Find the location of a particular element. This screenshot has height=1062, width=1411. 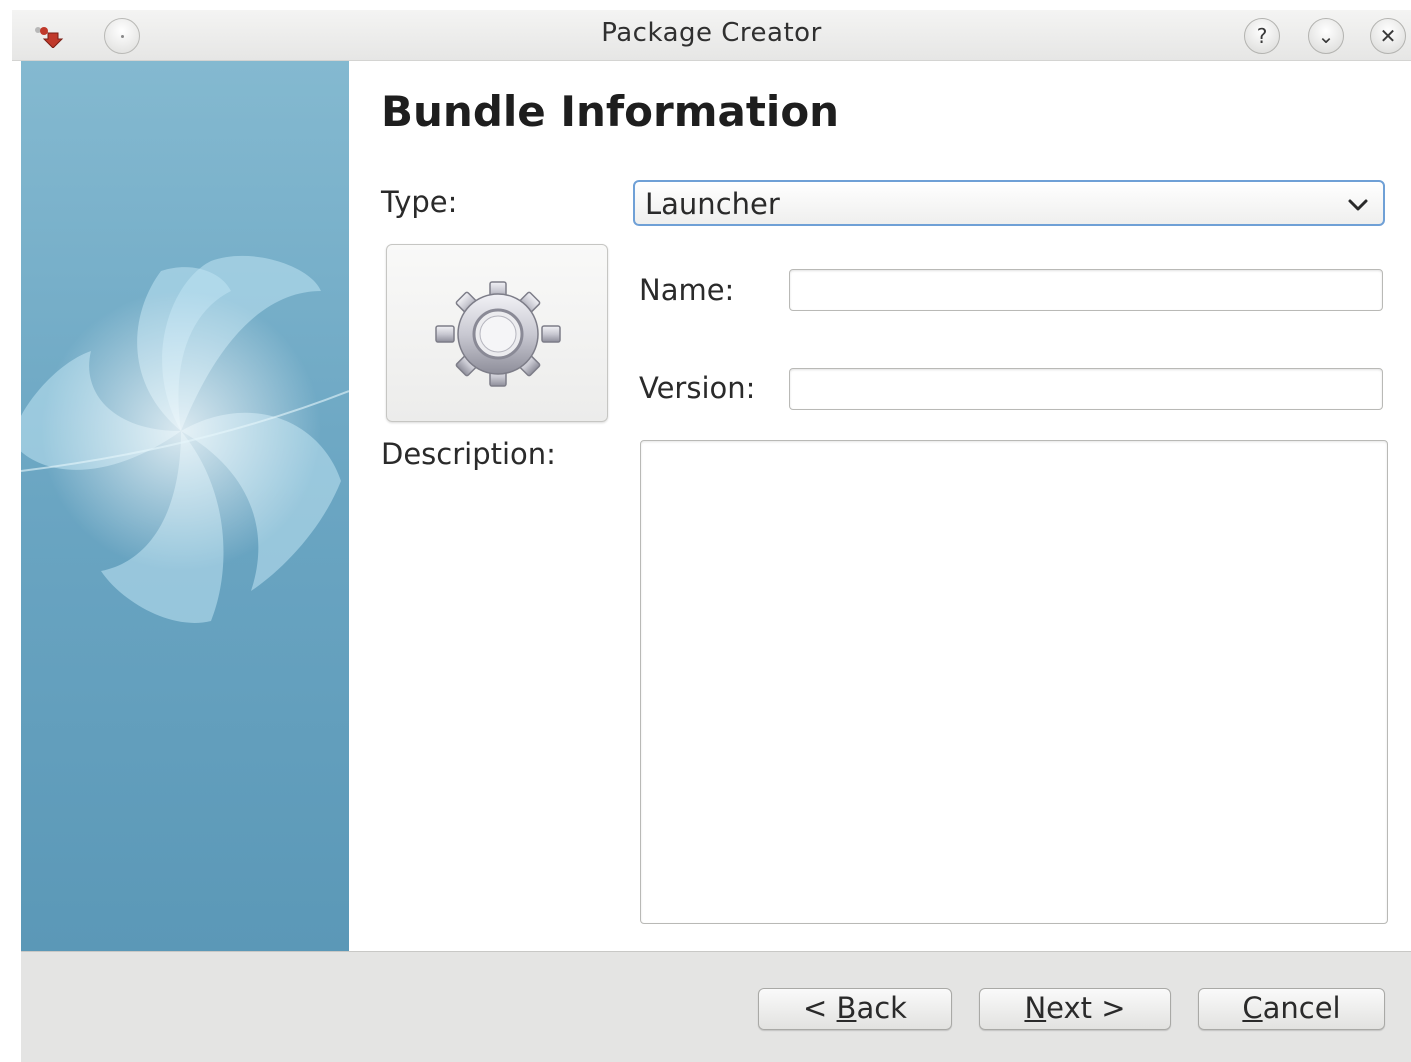

window-title: Package Creator is located at coordinates (711, 33).